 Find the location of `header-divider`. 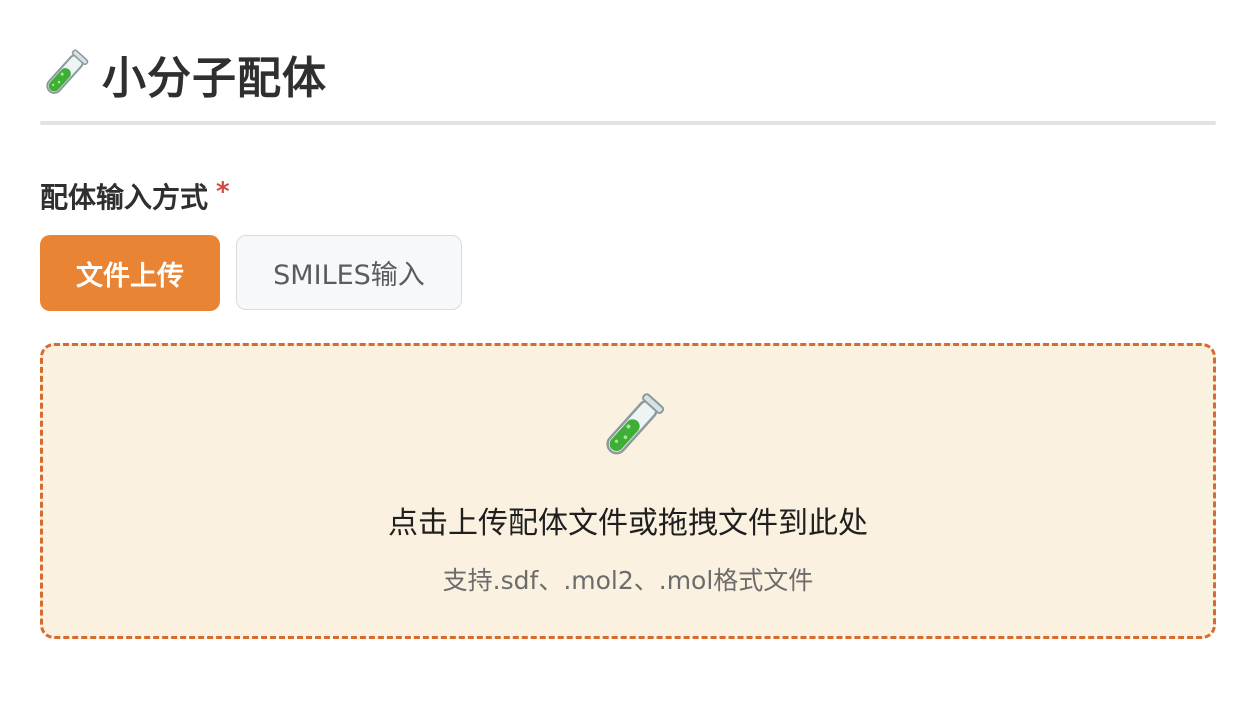

header-divider is located at coordinates (628, 123).